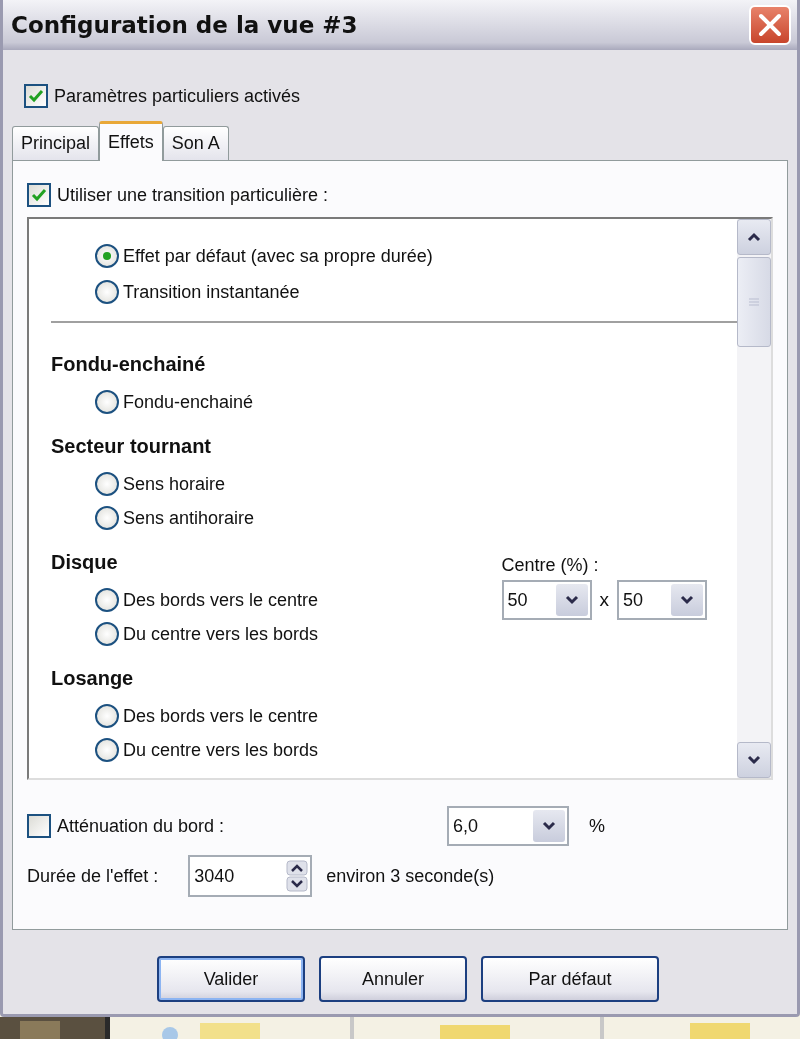 The height and width of the screenshot is (1039, 800). What do you see at coordinates (754, 498) in the screenshot?
I see `scrollbar` at bounding box center [754, 498].